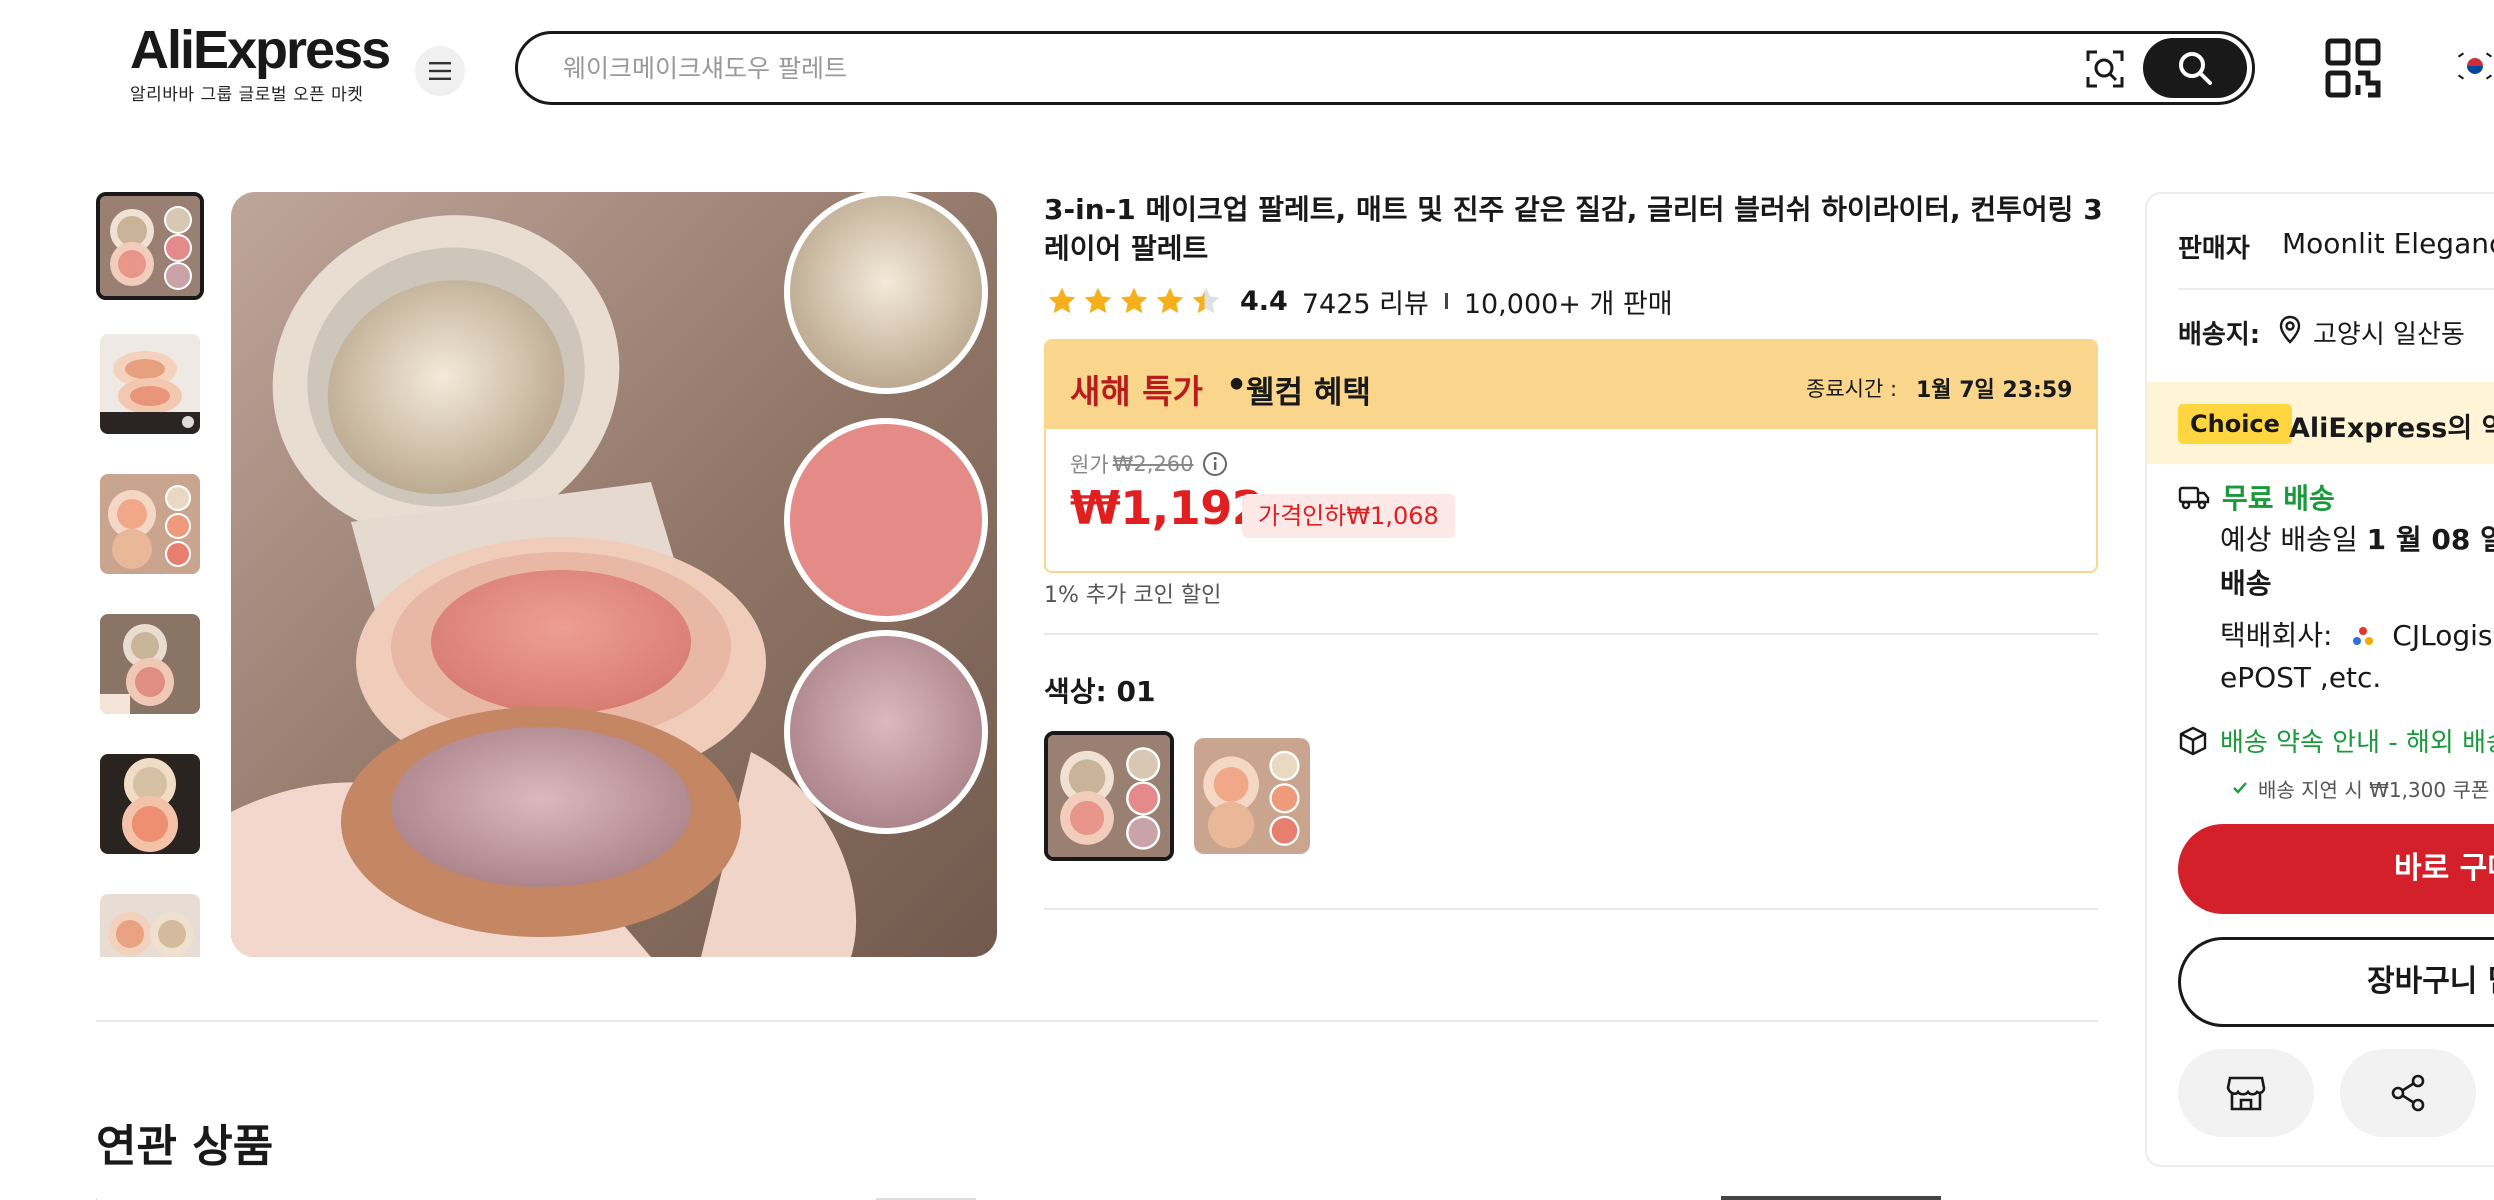 The width and height of the screenshot is (2494, 1200). I want to click on category-menu-button, so click(440, 71).